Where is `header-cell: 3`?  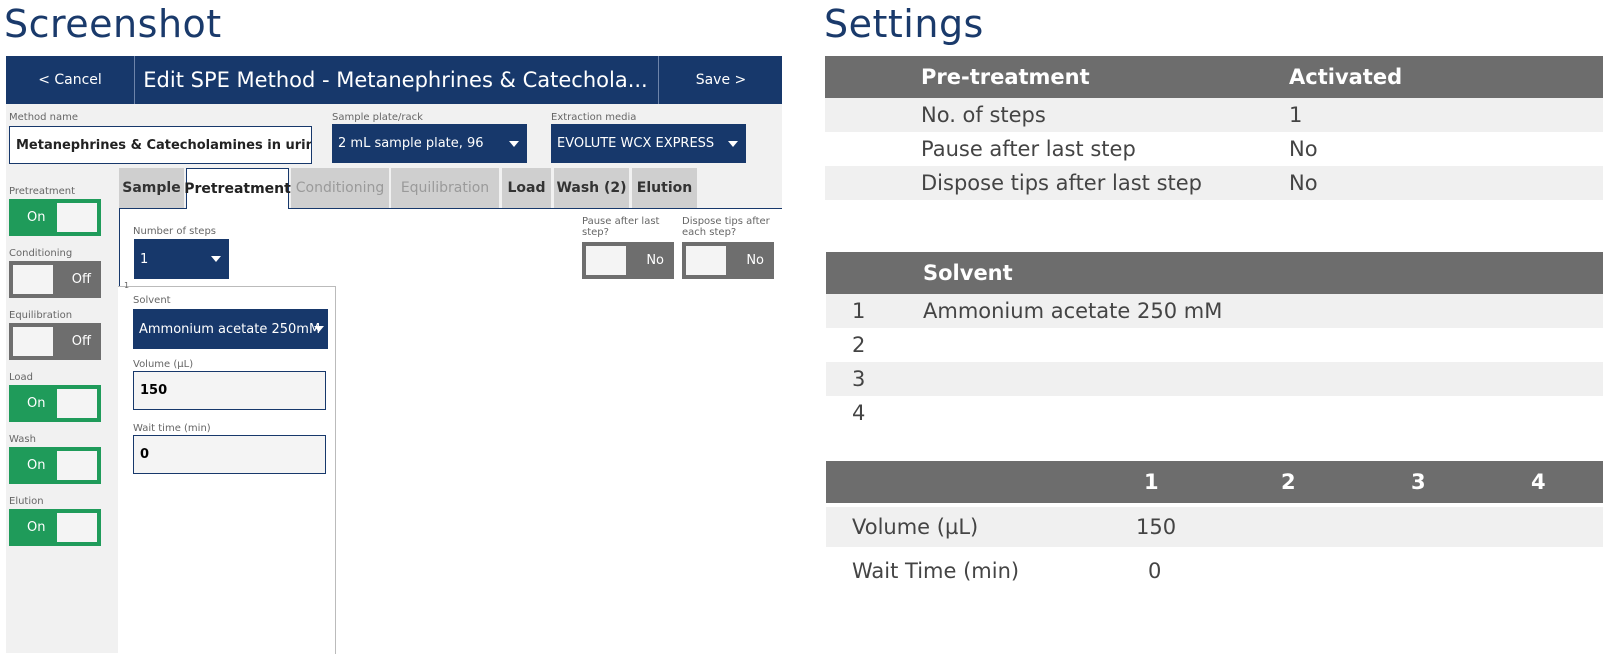
header-cell: 3 is located at coordinates (1418, 482).